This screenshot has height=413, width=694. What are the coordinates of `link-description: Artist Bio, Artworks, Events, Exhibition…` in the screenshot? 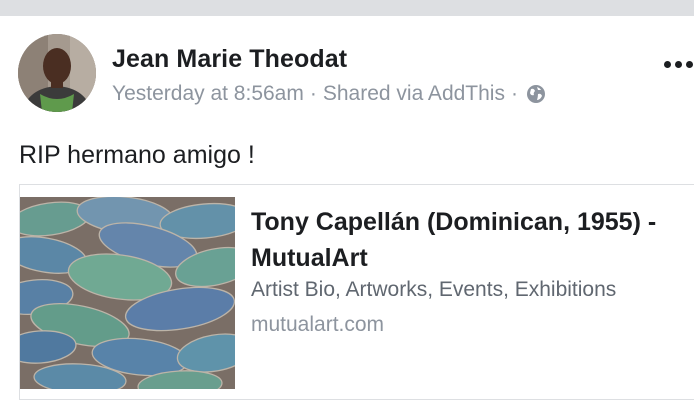 It's located at (434, 289).